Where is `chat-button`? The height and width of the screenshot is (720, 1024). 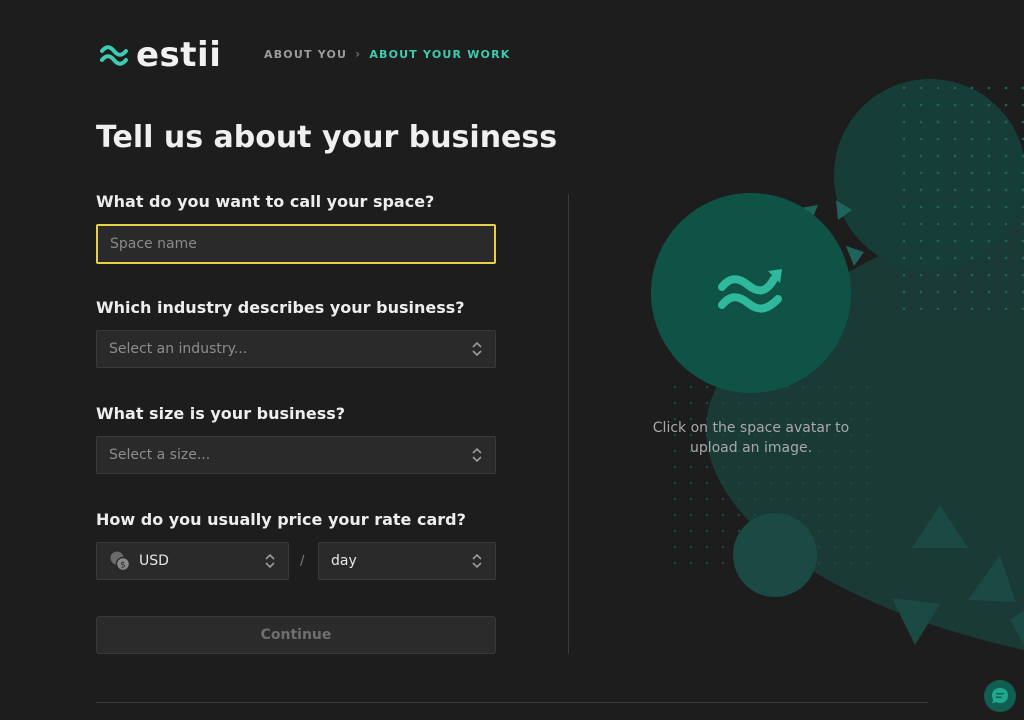
chat-button is located at coordinates (1000, 696).